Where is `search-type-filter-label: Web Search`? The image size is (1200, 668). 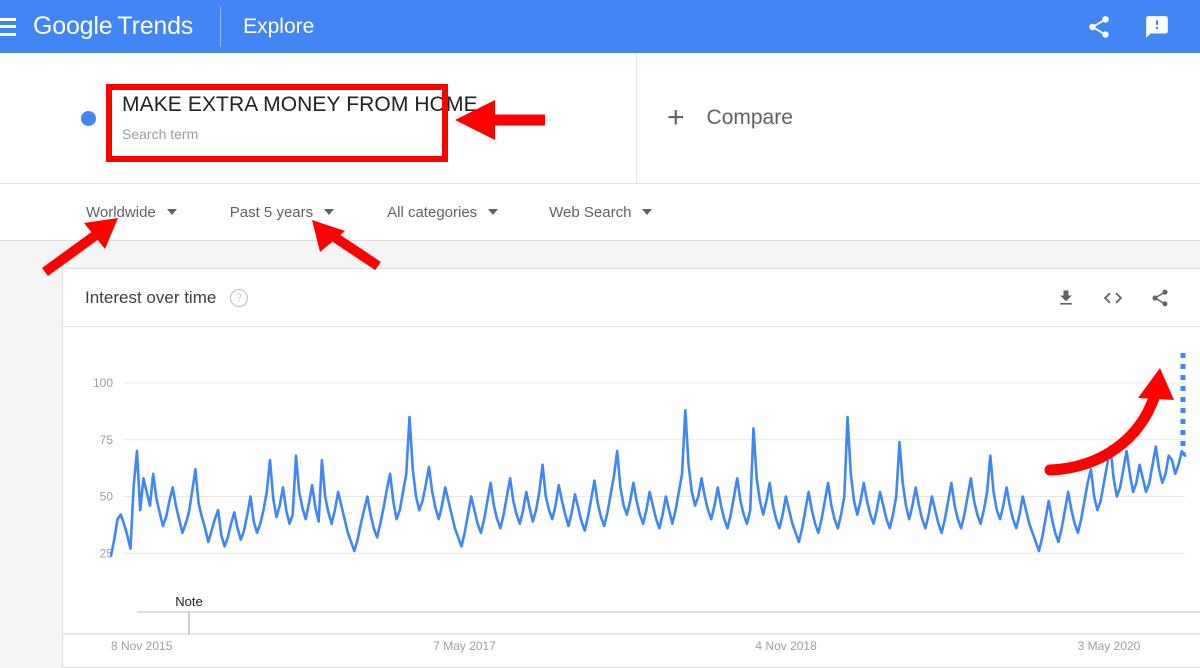
search-type-filter-label: Web Search is located at coordinates (590, 212).